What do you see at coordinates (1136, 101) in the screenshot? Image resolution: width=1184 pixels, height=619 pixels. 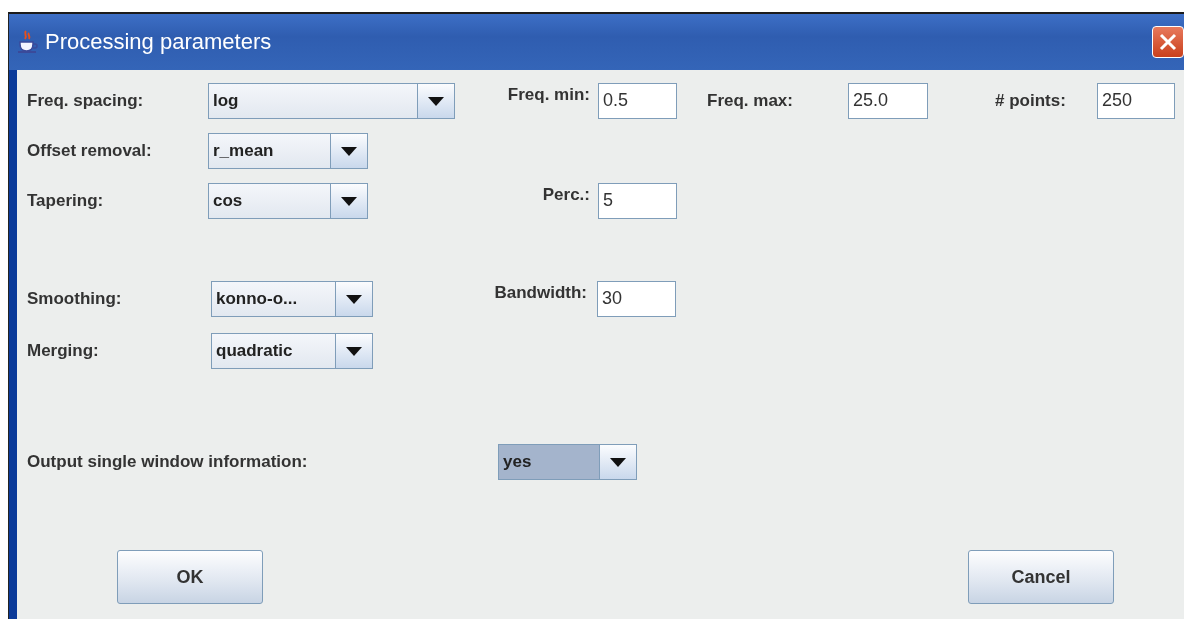 I see `input-field: 250` at bounding box center [1136, 101].